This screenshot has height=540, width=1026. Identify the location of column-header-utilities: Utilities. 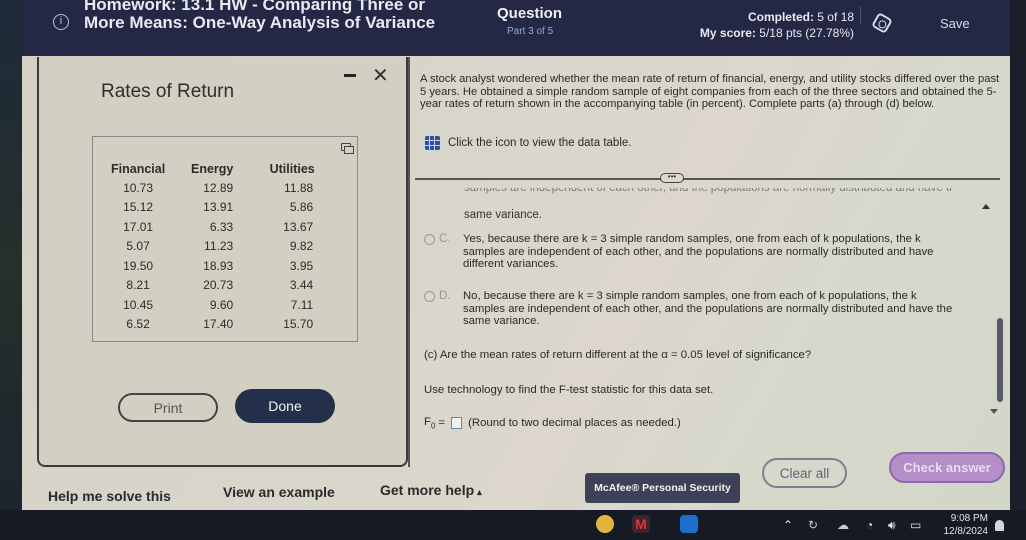
(292, 168).